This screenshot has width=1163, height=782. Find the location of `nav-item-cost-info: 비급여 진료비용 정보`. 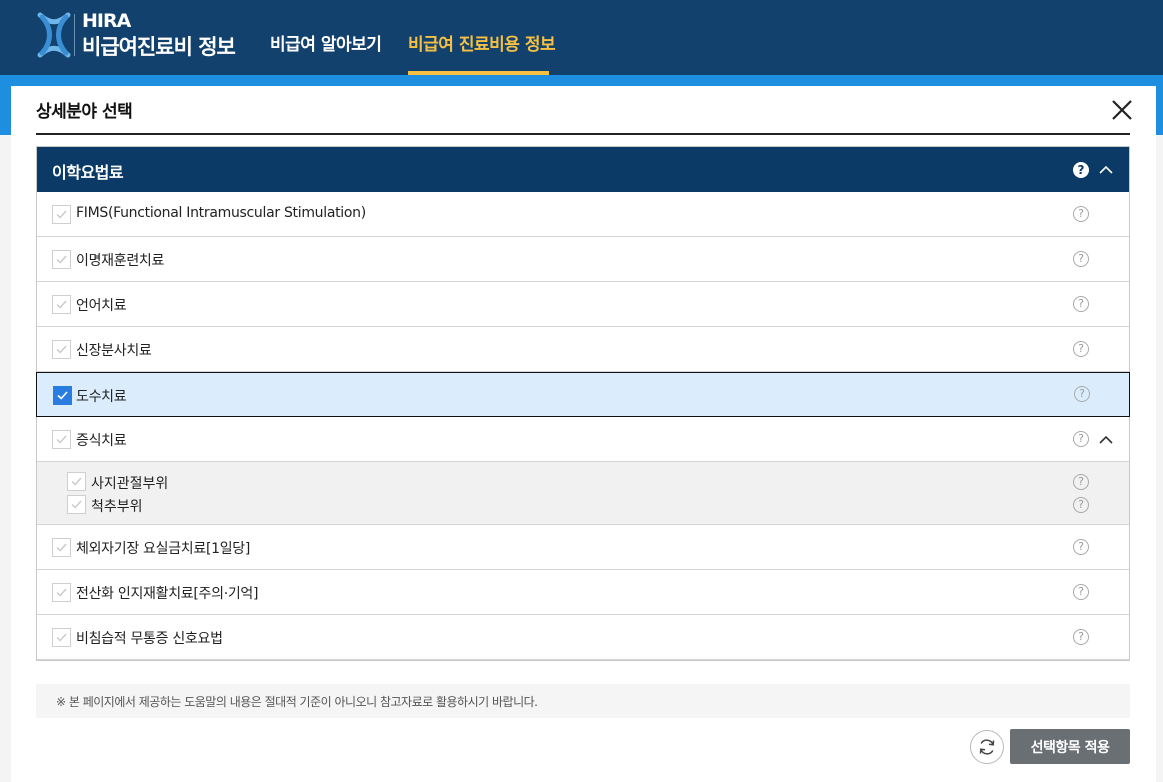

nav-item-cost-info: 비급여 진료비용 정보 is located at coordinates (482, 42).